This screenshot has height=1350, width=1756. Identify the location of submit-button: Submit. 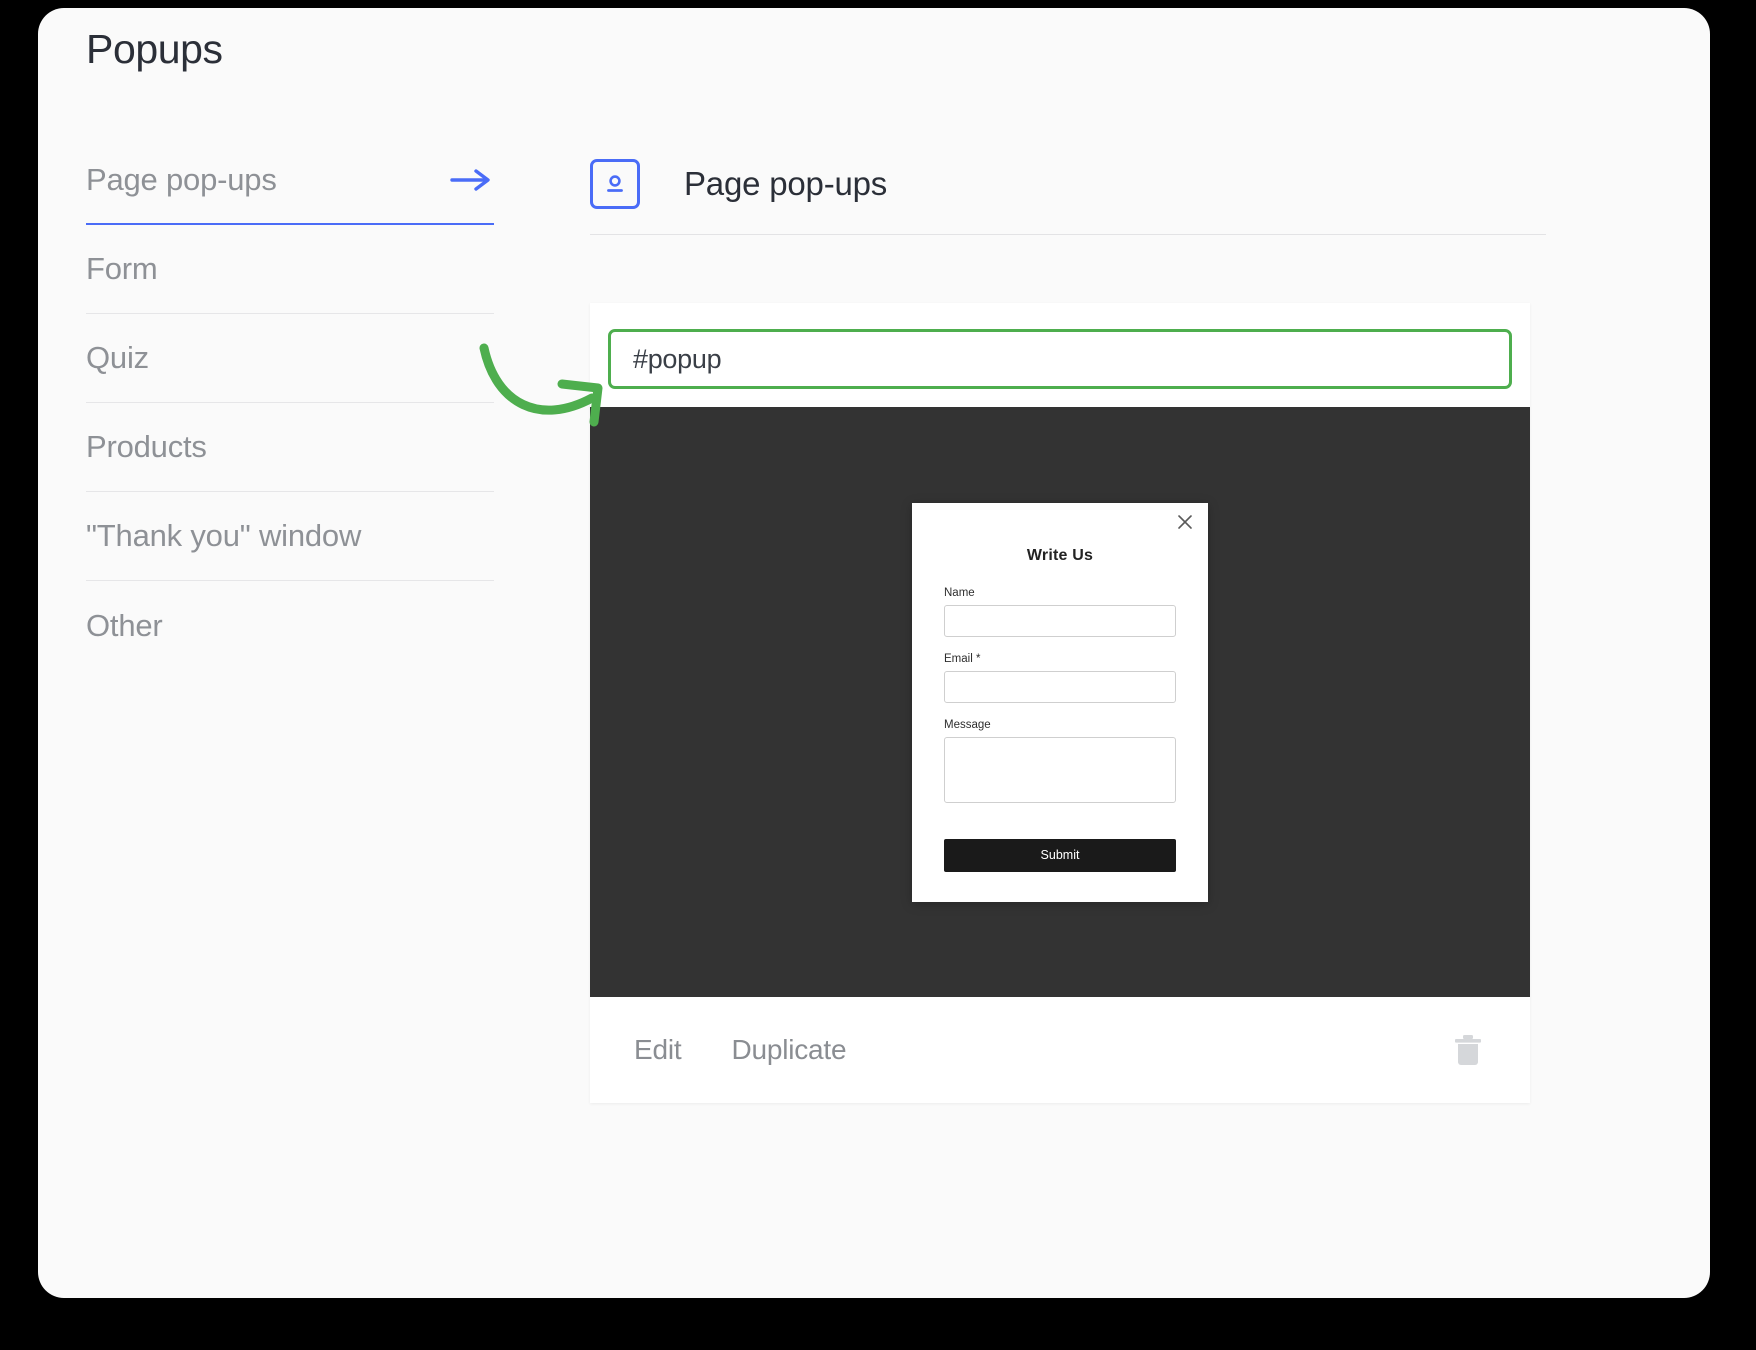
(1060, 855).